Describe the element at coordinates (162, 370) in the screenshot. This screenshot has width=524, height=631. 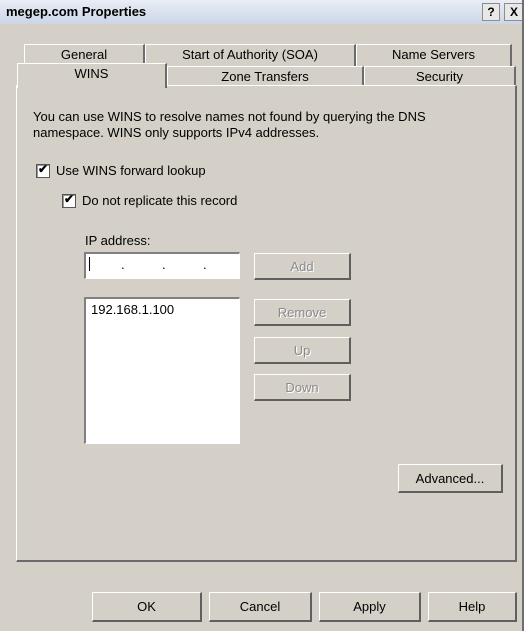
I see `ip-address-list: 192.168.1.100` at that location.